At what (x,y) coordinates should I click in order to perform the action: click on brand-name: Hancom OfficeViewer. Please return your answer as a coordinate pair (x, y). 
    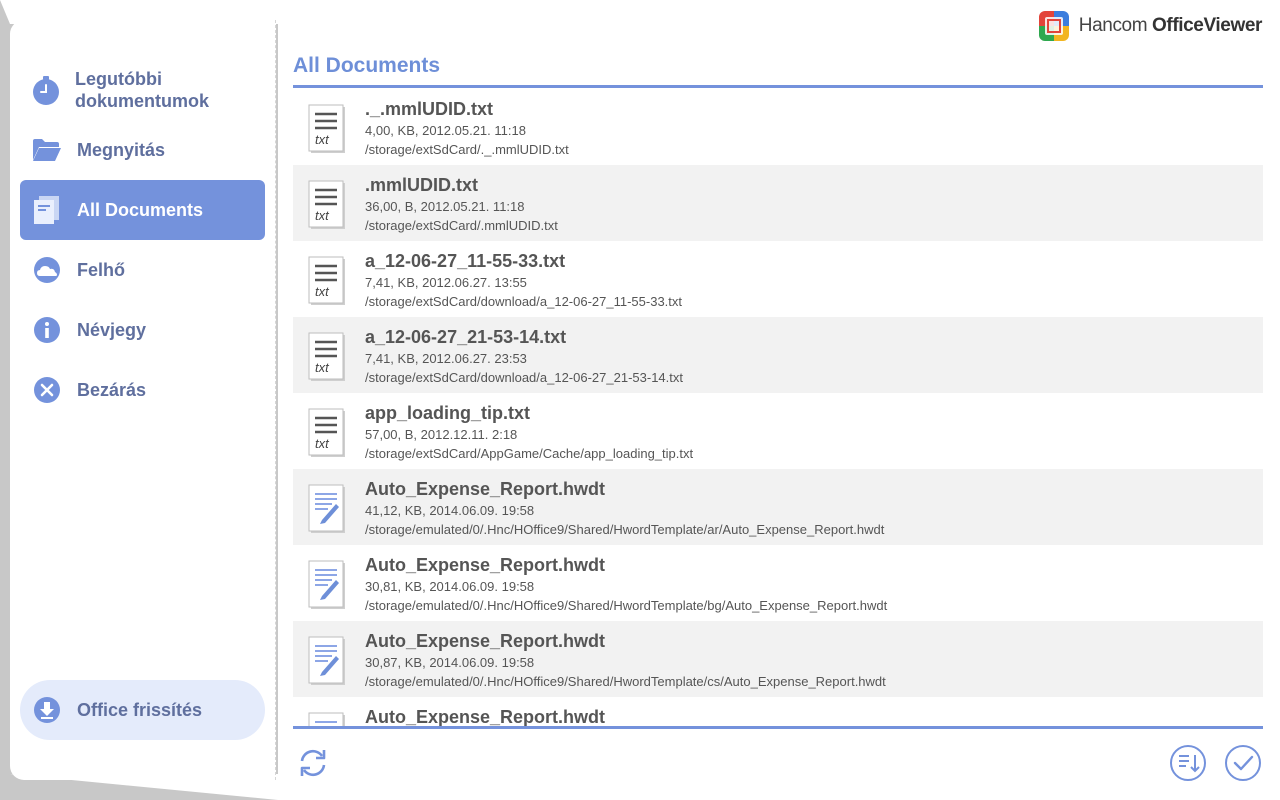
    Looking at the image, I should click on (1170, 25).